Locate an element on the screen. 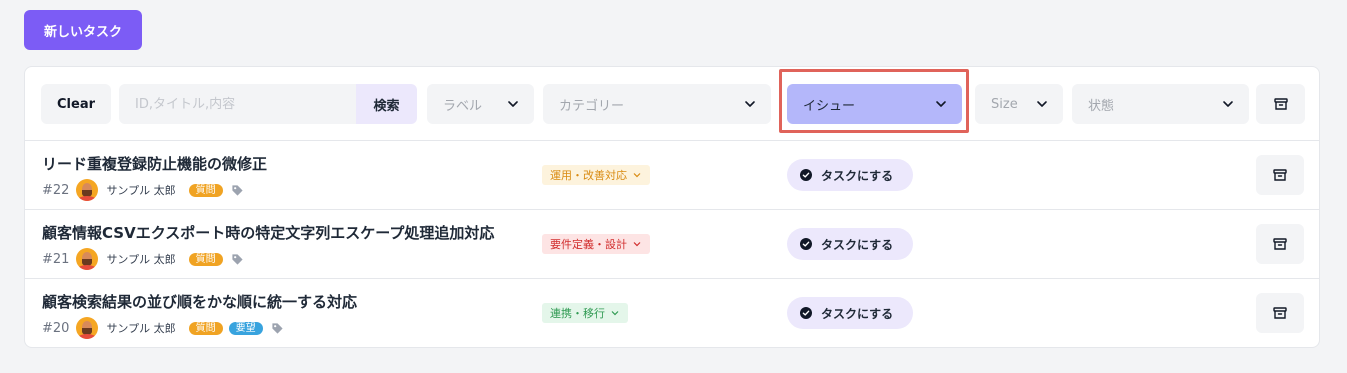 This screenshot has height=373, width=1347. task-meta: #21 サンプル 太郎 質問 is located at coordinates (143, 259).